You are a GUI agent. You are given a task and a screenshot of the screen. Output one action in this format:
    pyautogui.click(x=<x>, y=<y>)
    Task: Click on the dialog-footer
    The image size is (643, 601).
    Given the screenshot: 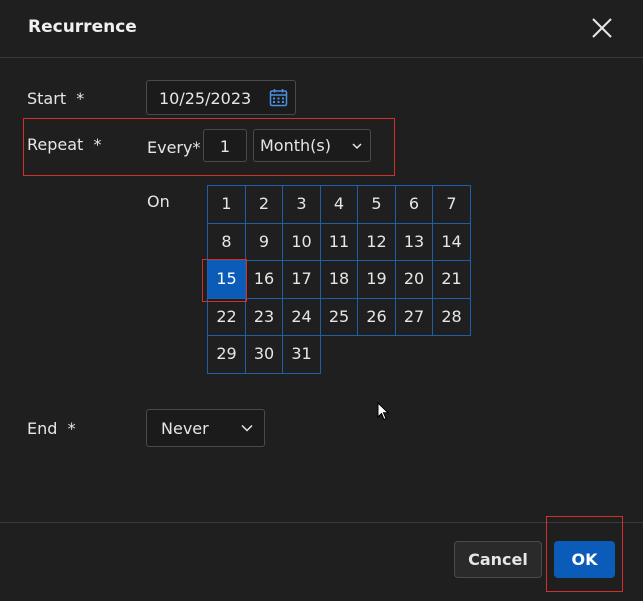 What is the action you would take?
    pyautogui.click(x=321, y=561)
    